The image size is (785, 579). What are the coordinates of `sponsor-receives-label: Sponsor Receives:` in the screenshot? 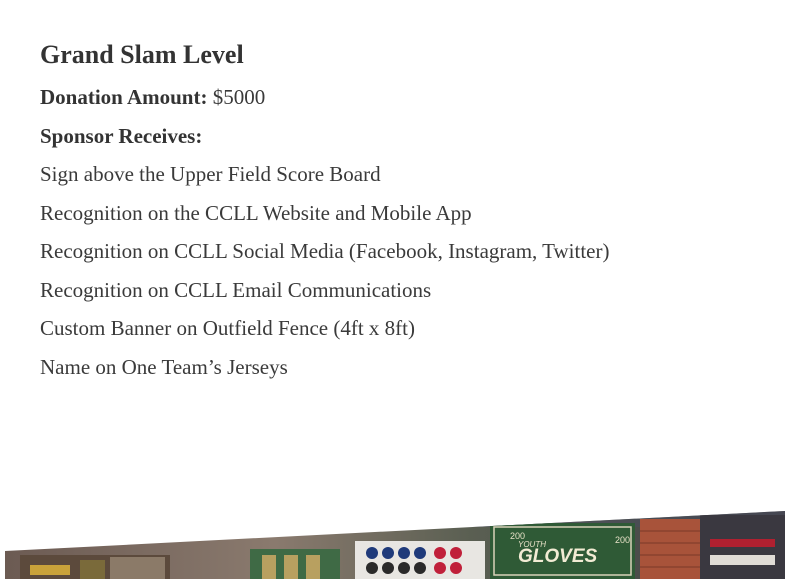 It's located at (121, 135).